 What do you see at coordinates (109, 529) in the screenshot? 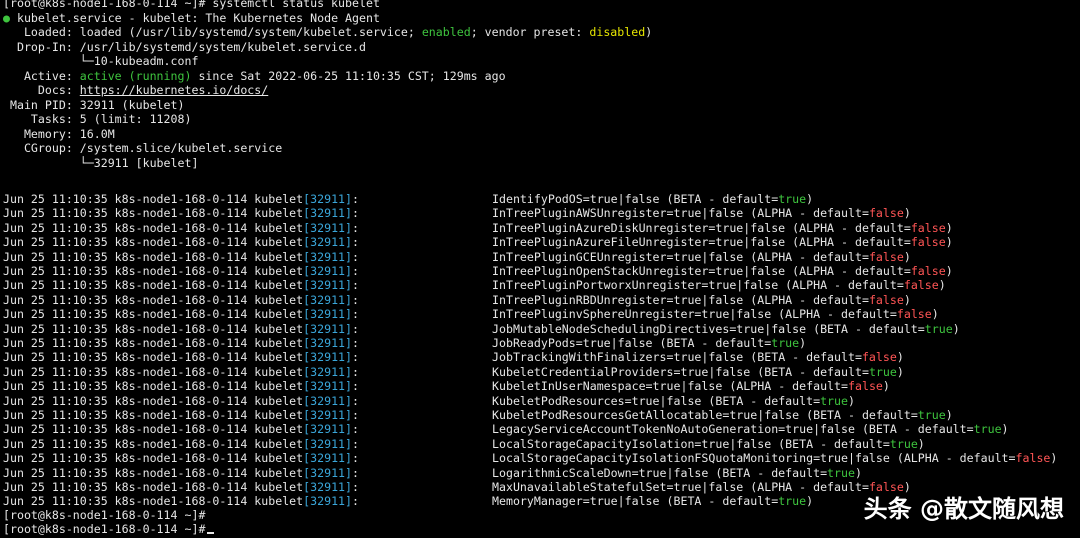
I see `prompt-line-active: [root@k8s-node1-168-0-114 ~]#` at bounding box center [109, 529].